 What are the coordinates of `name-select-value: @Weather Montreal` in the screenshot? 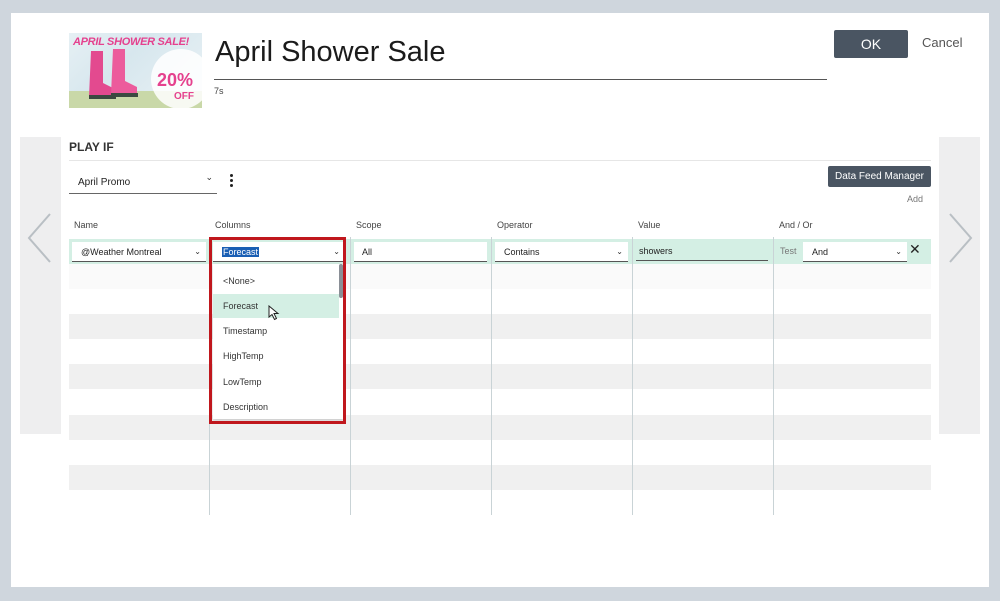 It's located at (121, 252).